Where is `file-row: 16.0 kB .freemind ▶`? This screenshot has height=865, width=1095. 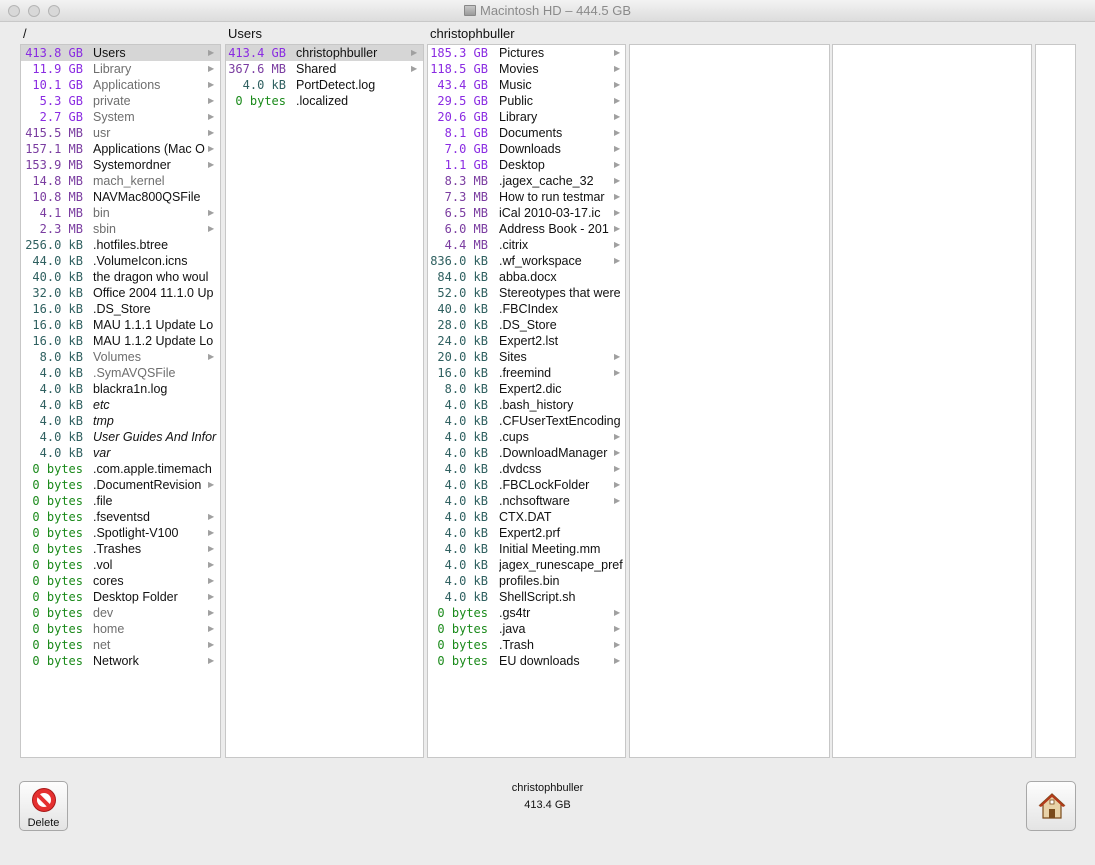
file-row: 16.0 kB .freemind ▶ is located at coordinates (526, 373).